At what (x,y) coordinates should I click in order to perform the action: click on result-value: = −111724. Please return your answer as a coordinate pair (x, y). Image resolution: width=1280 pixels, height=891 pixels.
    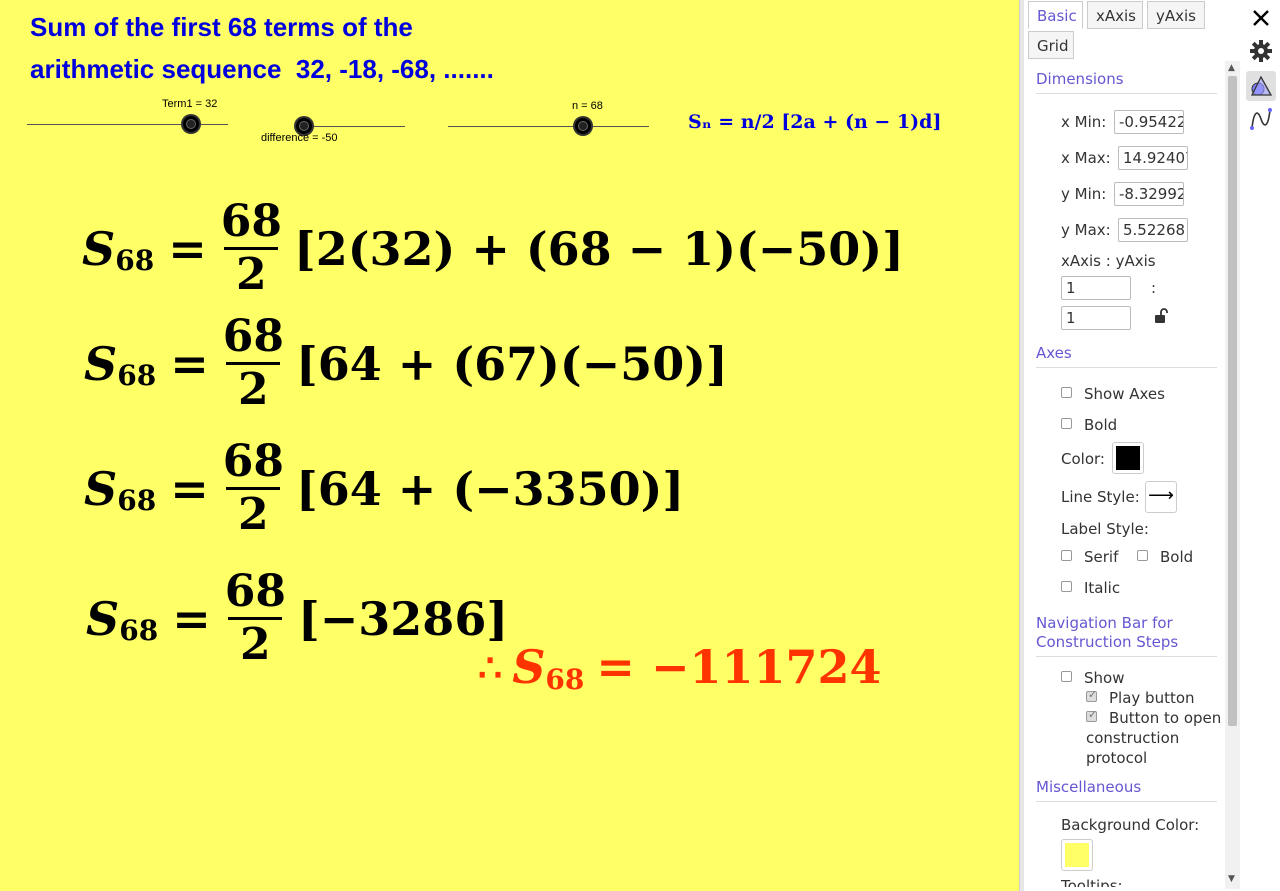
    Looking at the image, I should click on (739, 667).